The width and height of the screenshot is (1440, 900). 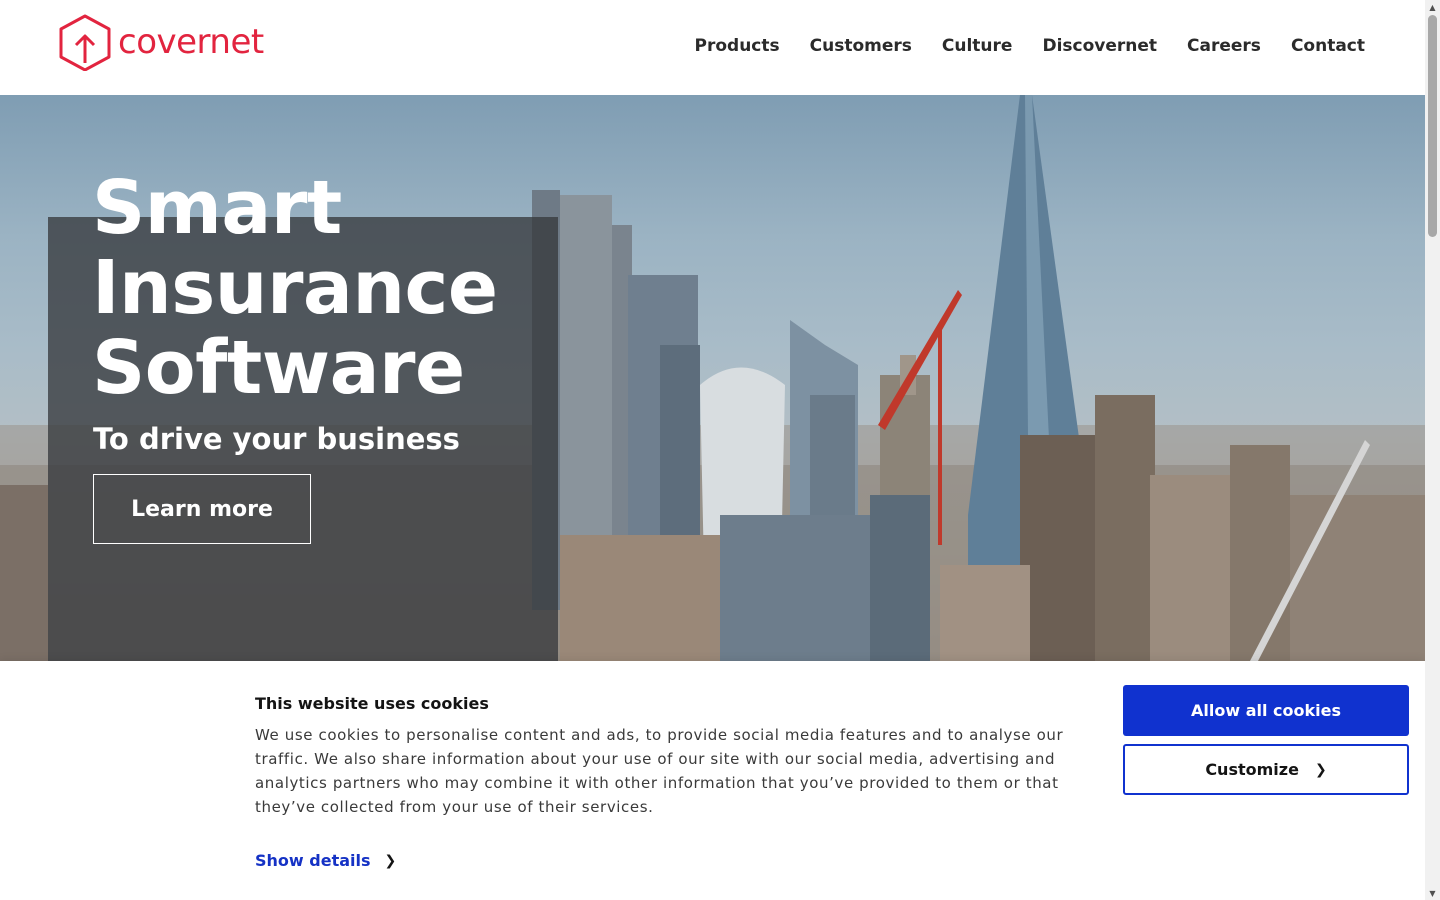 What do you see at coordinates (1328, 46) in the screenshot?
I see `nav-item-contact: Contact` at bounding box center [1328, 46].